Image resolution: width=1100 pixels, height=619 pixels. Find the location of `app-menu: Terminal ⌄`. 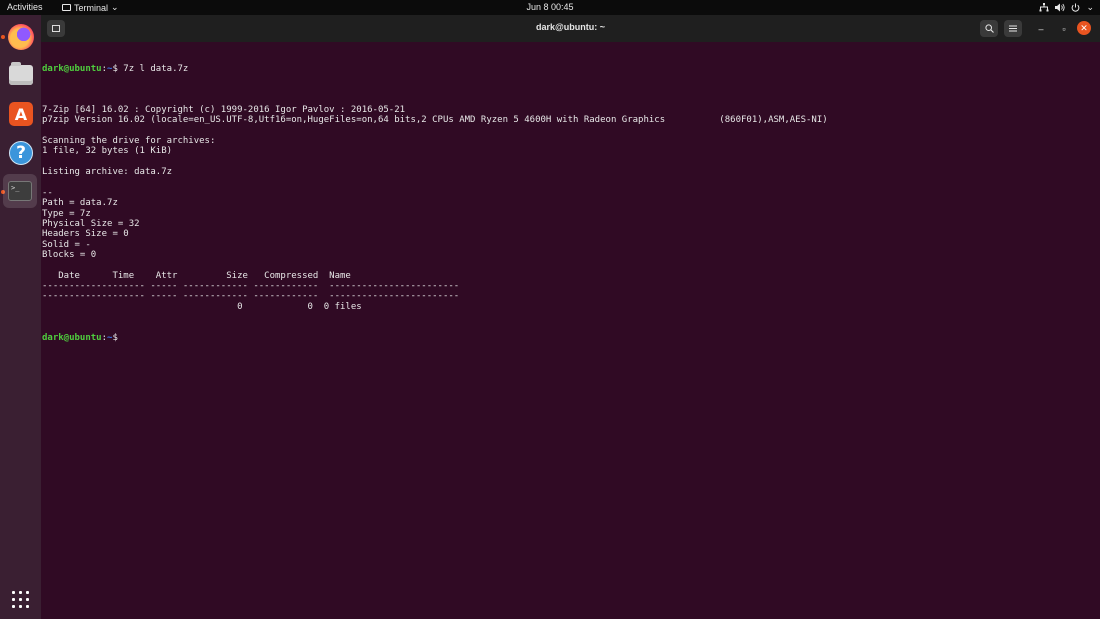

app-menu: Terminal ⌄ is located at coordinates (90, 7).